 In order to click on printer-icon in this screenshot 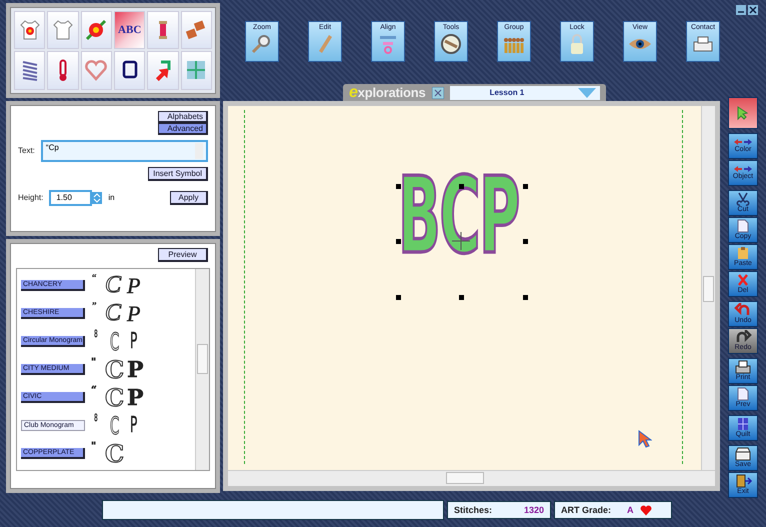, I will do `click(743, 367)`.